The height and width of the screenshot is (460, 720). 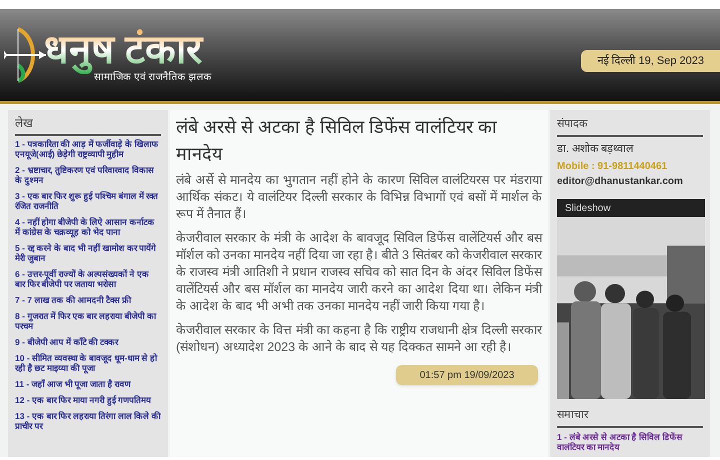 What do you see at coordinates (88, 279) in the screenshot?
I see `article-link: 6 - उत्तर-पूर्वी राज्यों के अल्पसंख्यकों ने एक बार फिर बीजेपी पर जताया भरोसा` at bounding box center [88, 279].